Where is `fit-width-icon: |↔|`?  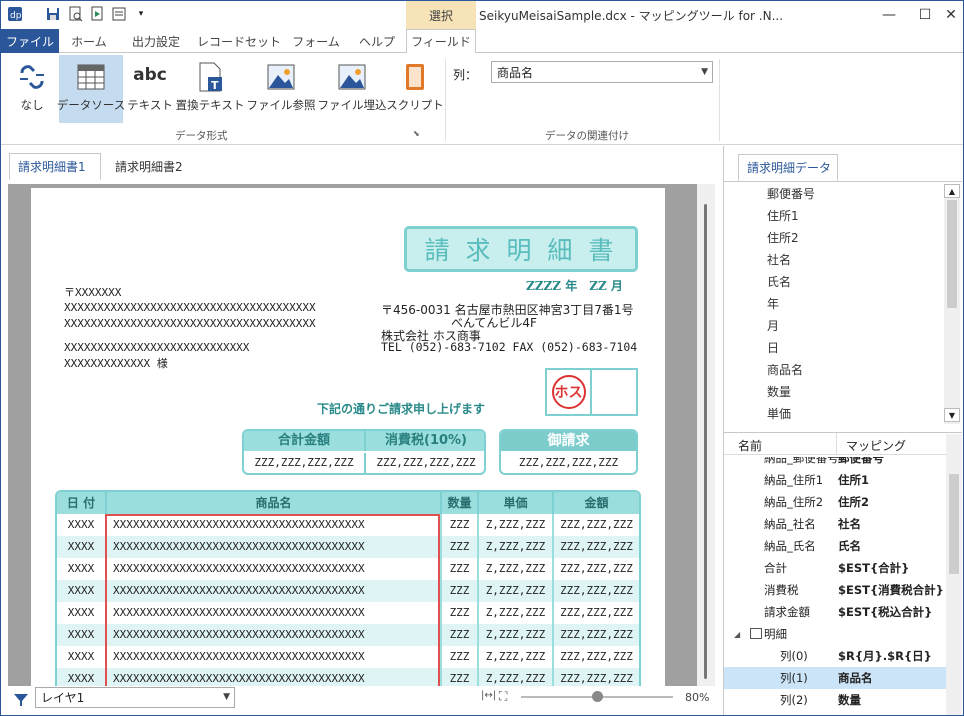
fit-width-icon: |↔| is located at coordinates (488, 695).